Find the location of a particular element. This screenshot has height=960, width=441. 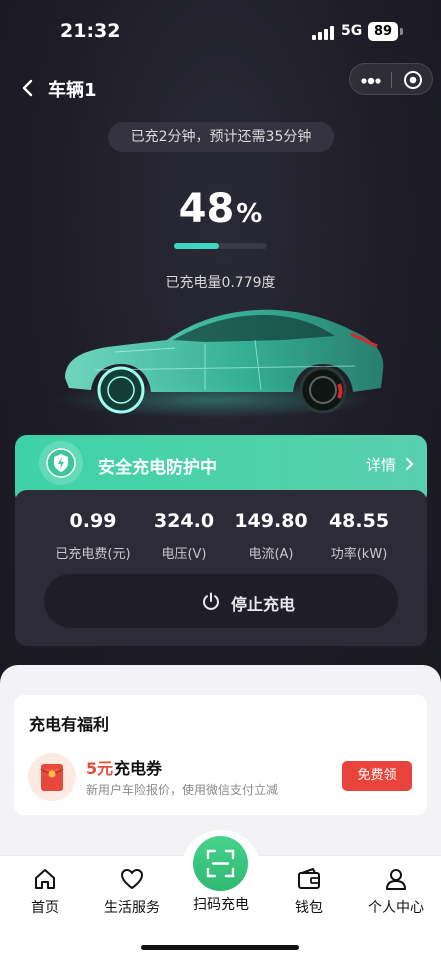

stat-power-label: 功率(kW) is located at coordinates (359, 554).